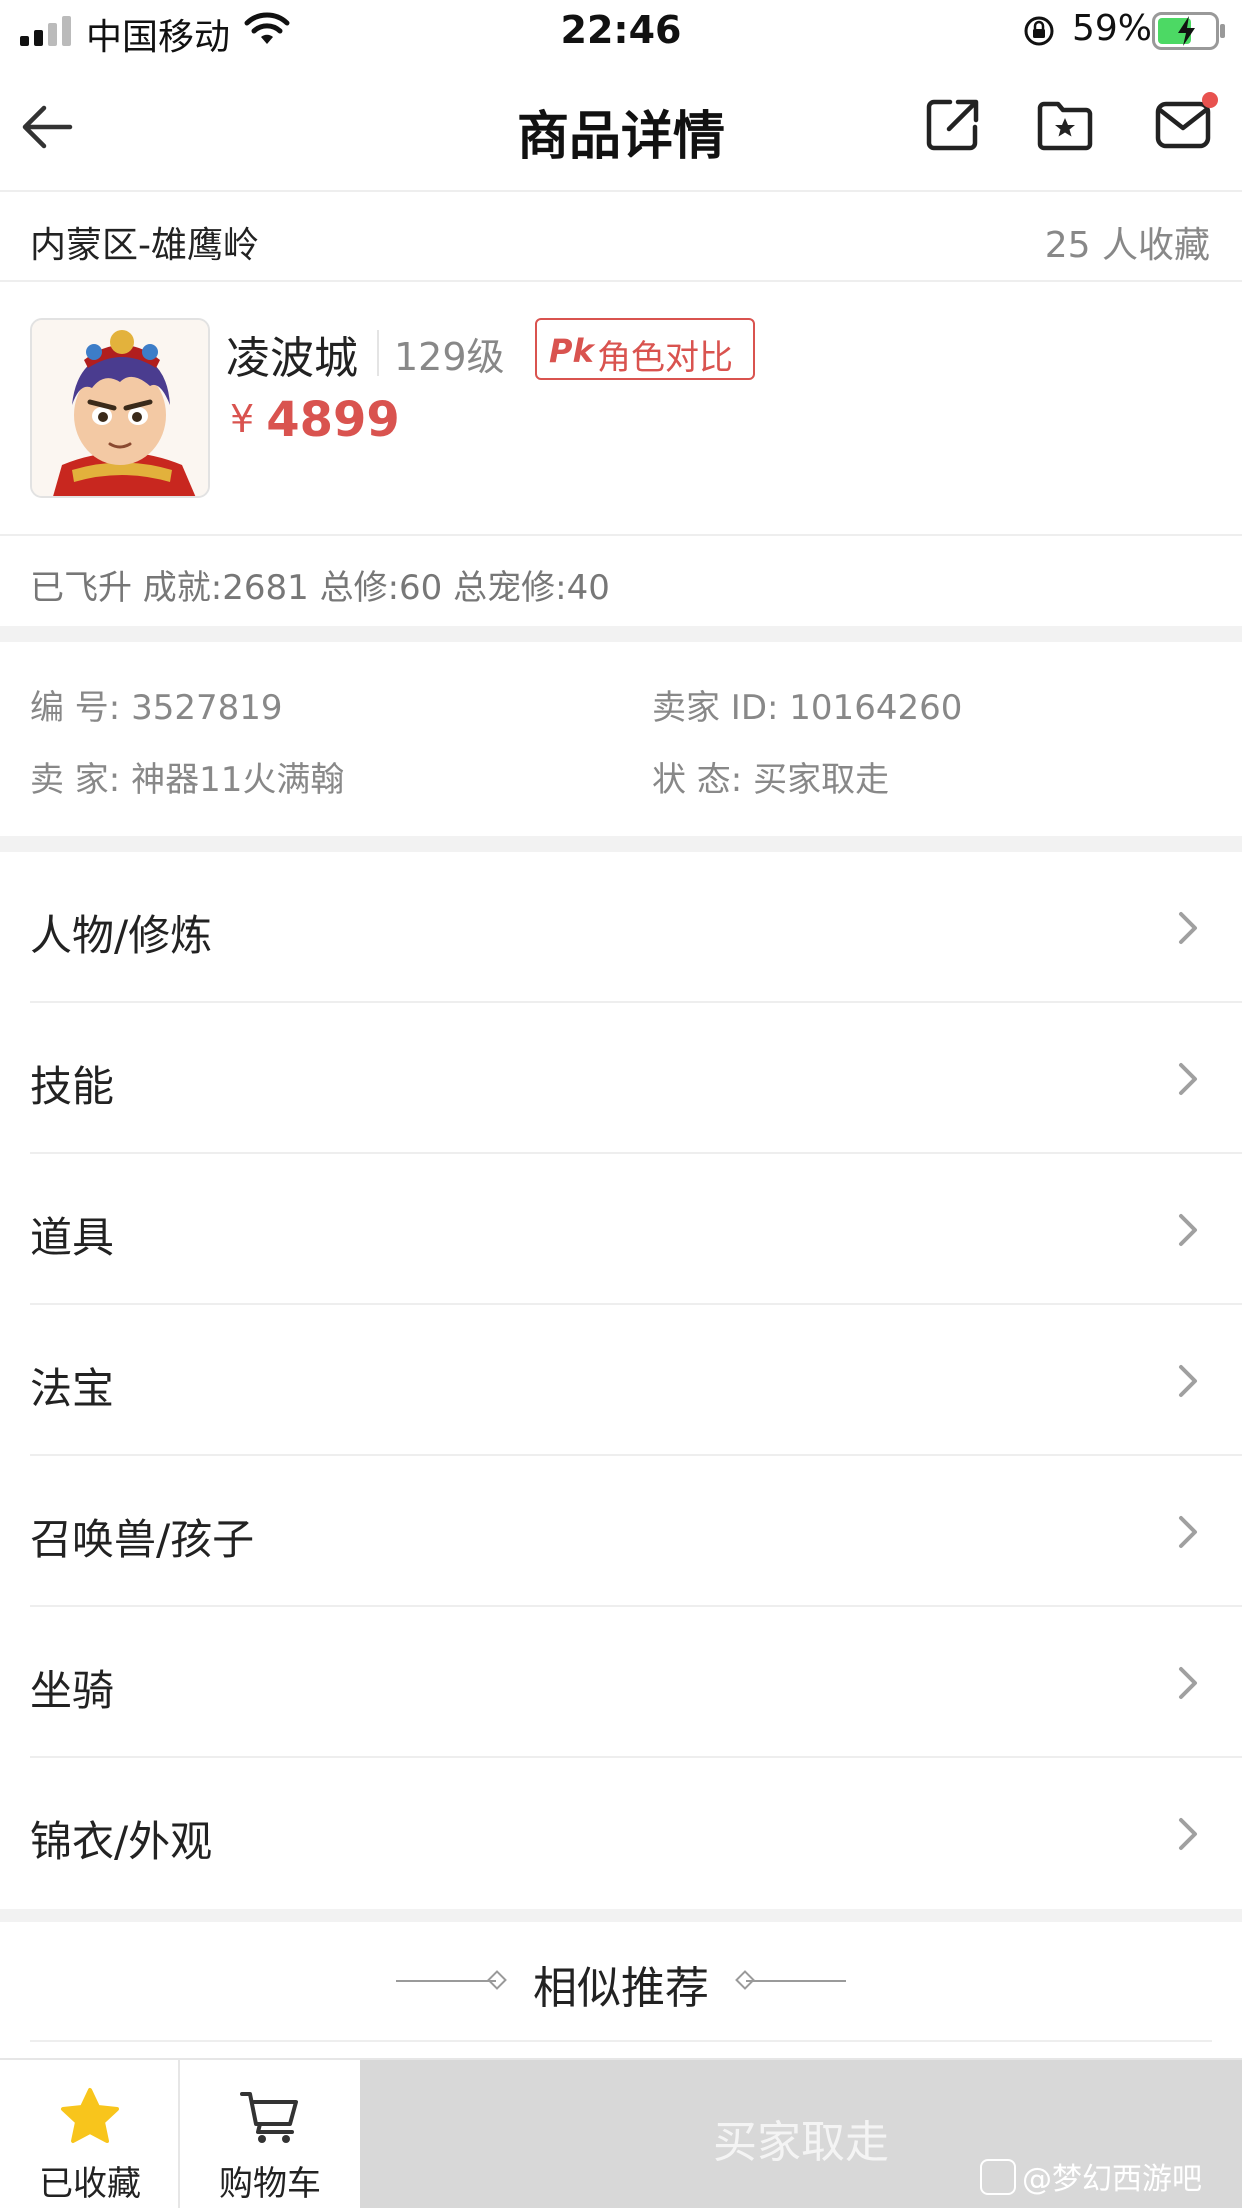 The height and width of the screenshot is (2208, 1242). I want to click on seller-id-label: 卖家 ID:, so click(715, 708).